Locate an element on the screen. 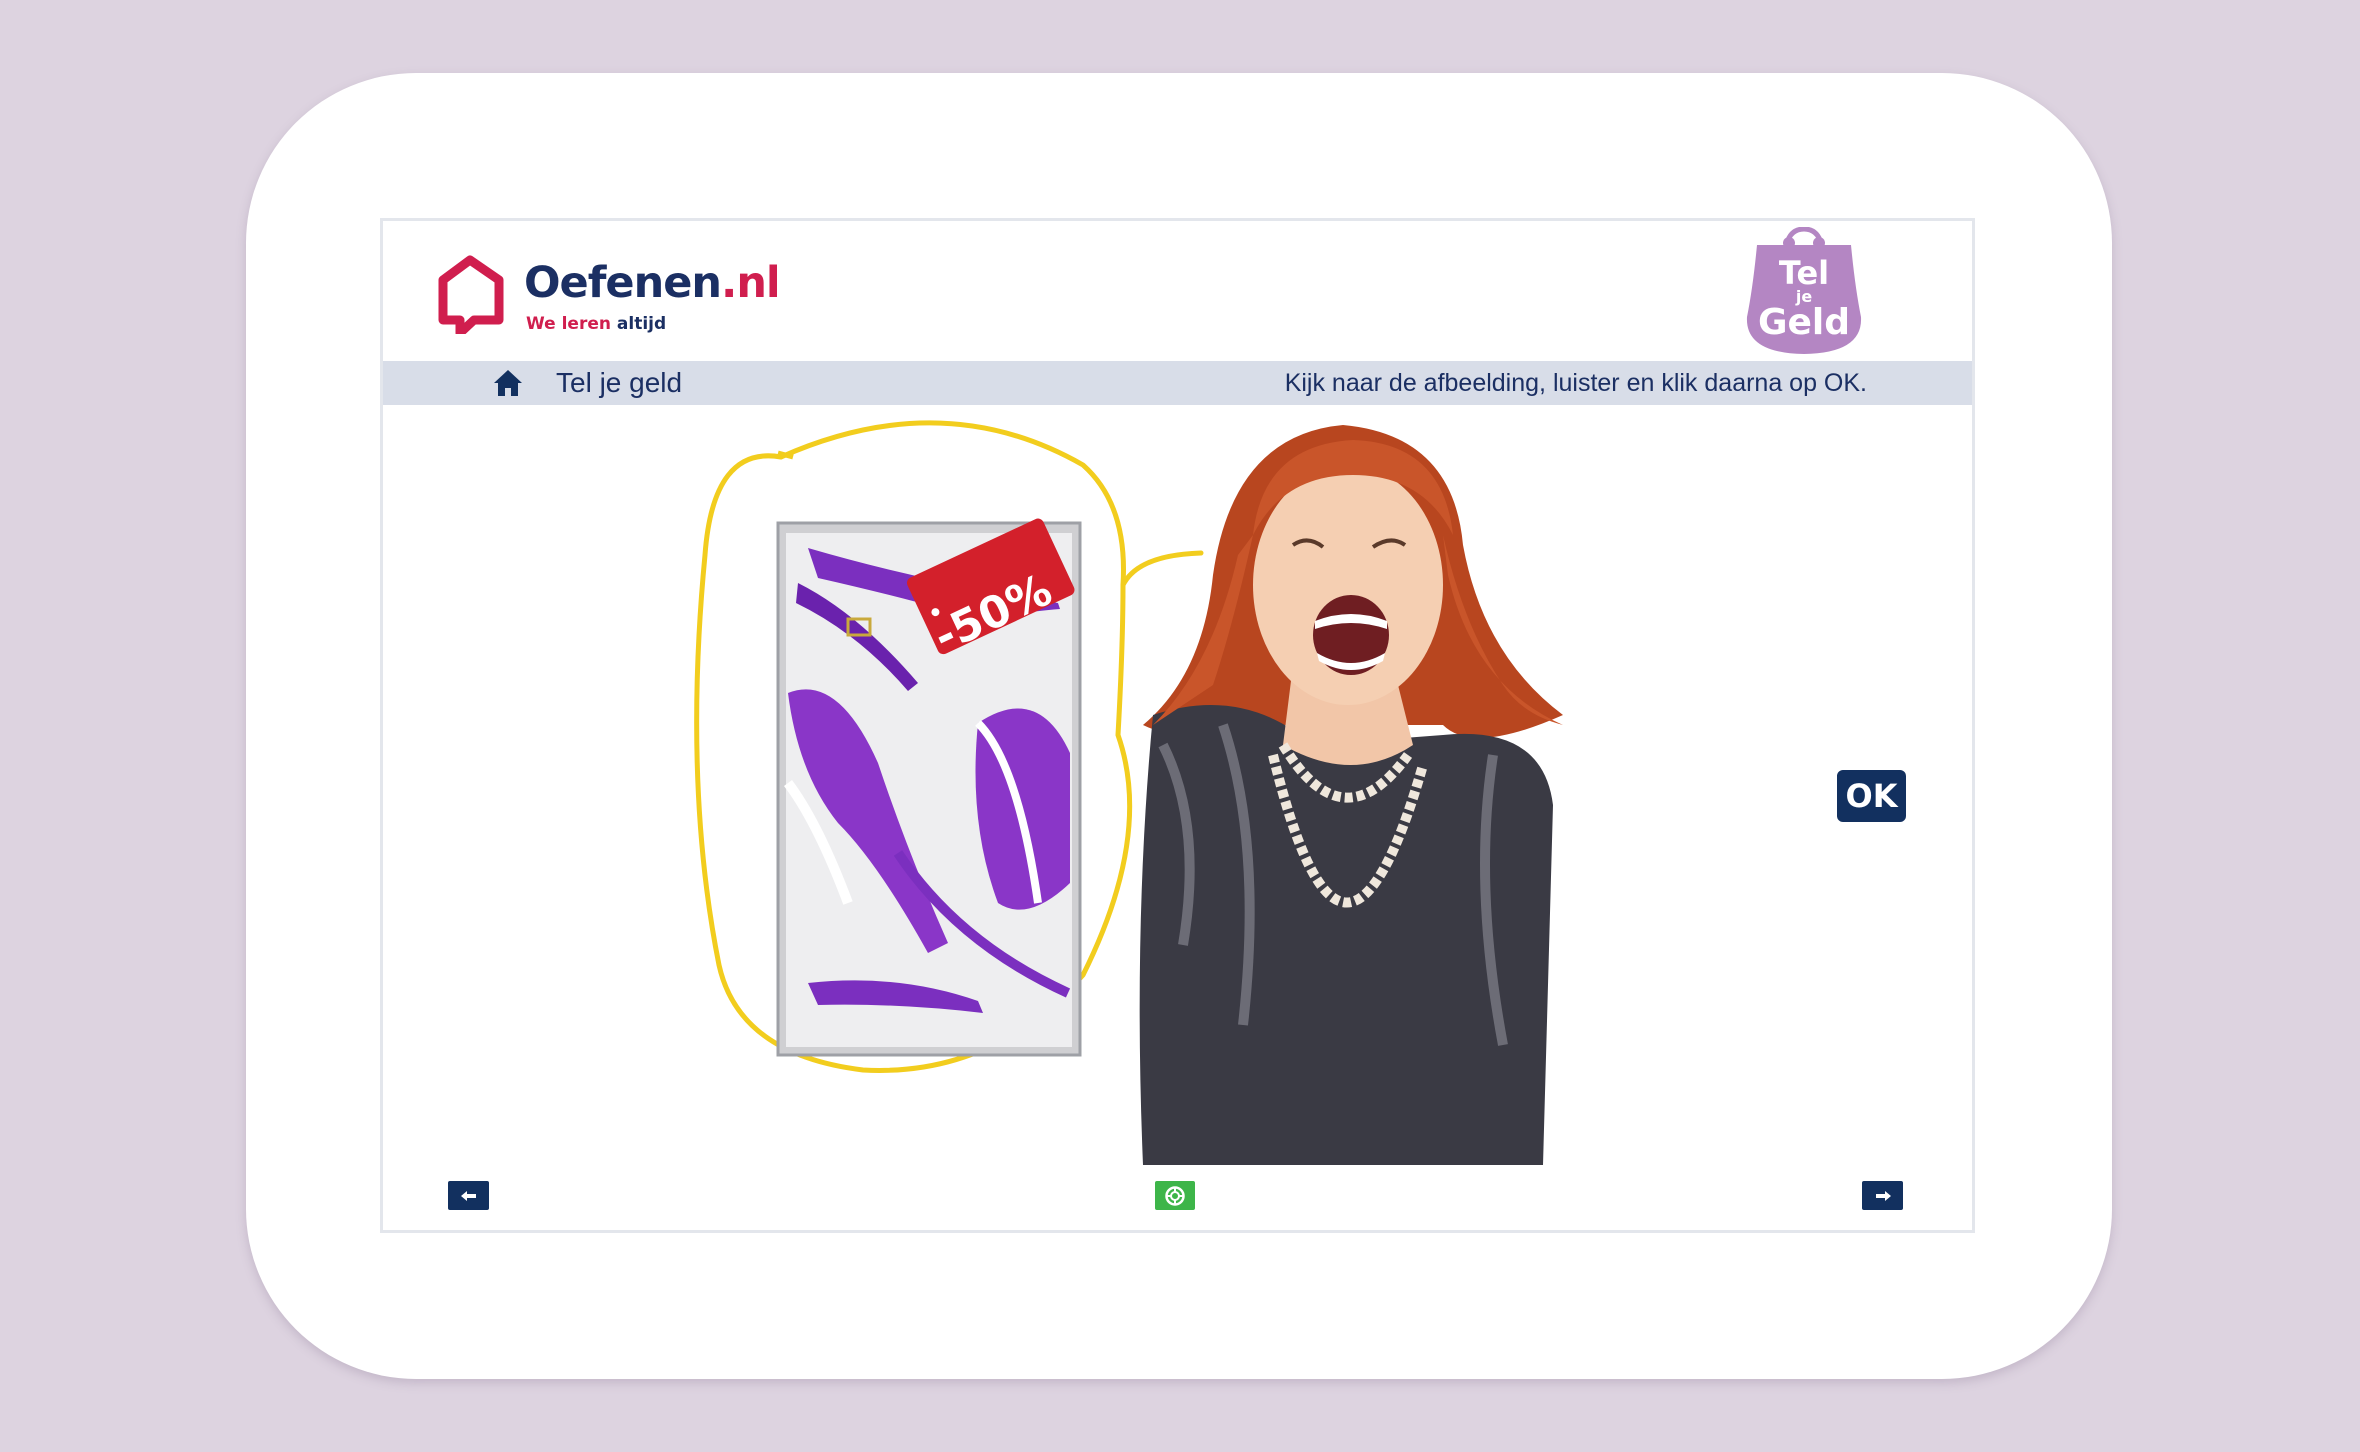 This screenshot has height=1452, width=2360. page-title: Tel je geld is located at coordinates (619, 382).